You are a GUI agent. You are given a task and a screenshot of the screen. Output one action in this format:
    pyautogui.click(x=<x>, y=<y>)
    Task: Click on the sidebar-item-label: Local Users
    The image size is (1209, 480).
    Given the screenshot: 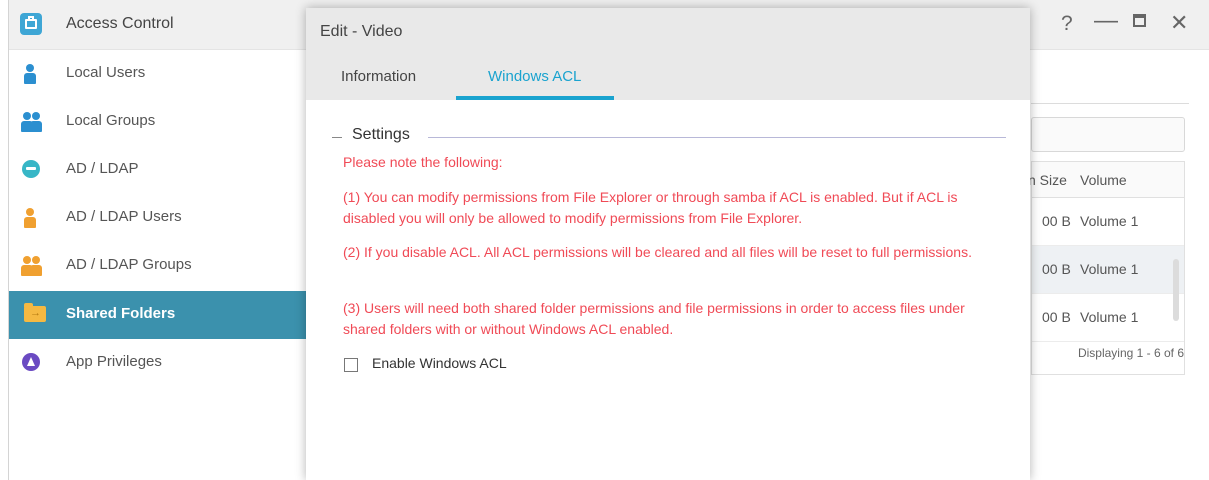 What is the action you would take?
    pyautogui.click(x=106, y=72)
    